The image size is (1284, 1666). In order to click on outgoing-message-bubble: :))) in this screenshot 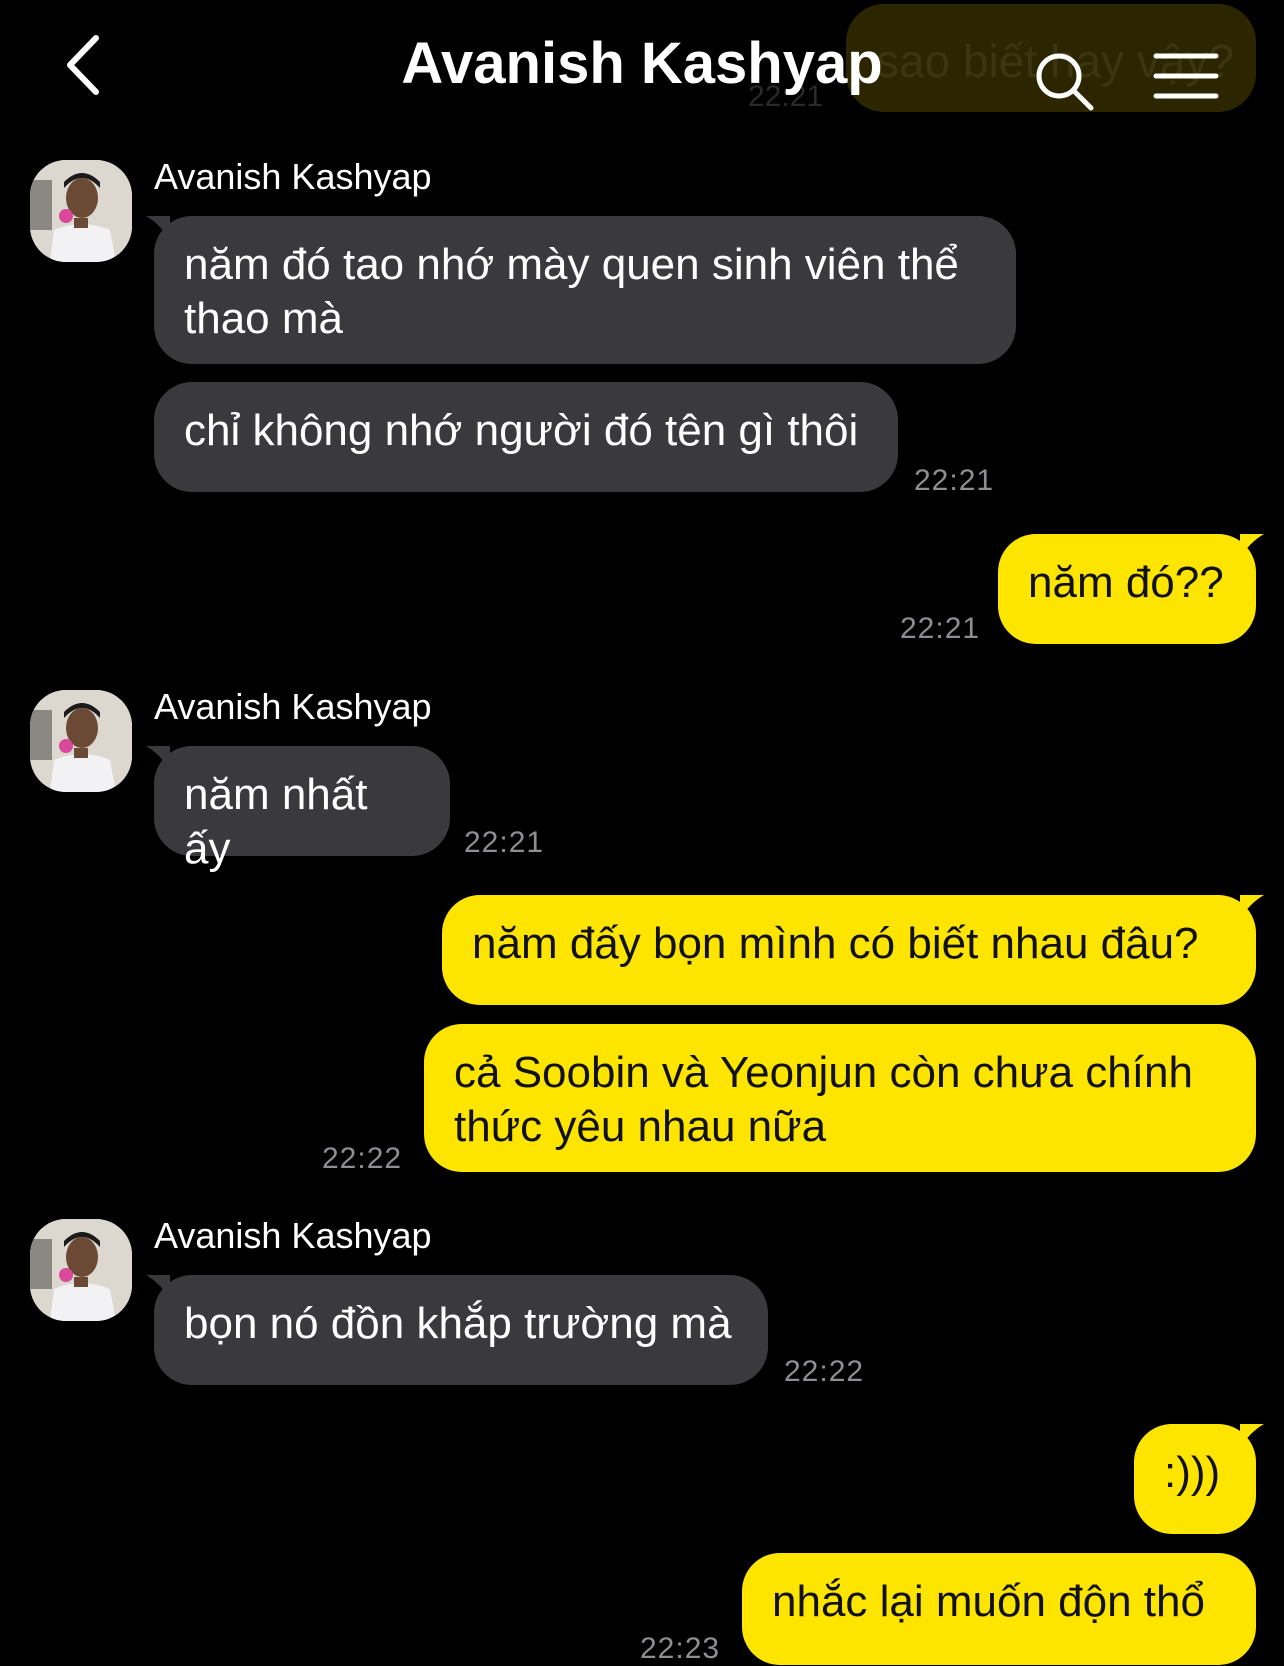, I will do `click(1199, 1479)`.